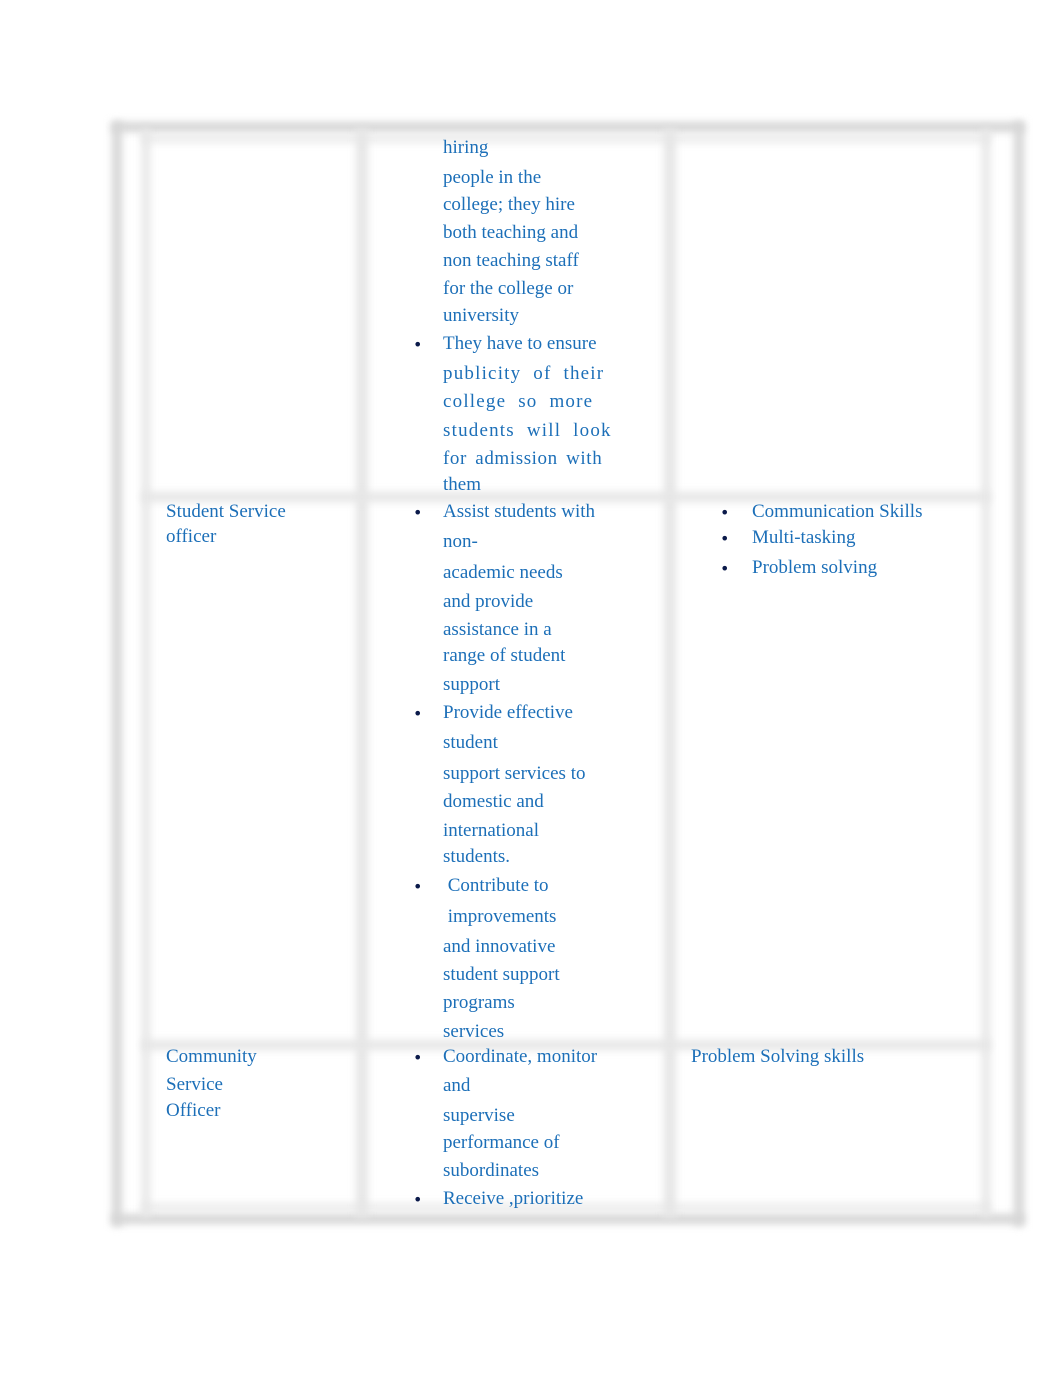  Describe the element at coordinates (191, 536) in the screenshot. I see `role-title-line: officer` at that location.